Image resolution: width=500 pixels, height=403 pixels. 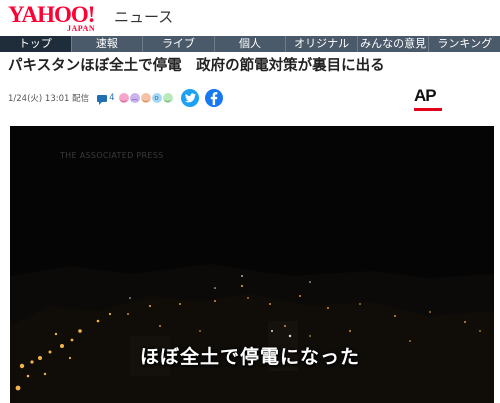 I want to click on reaction-summary: ‿ ︵ ‿ o ‿, so click(x=146, y=98).